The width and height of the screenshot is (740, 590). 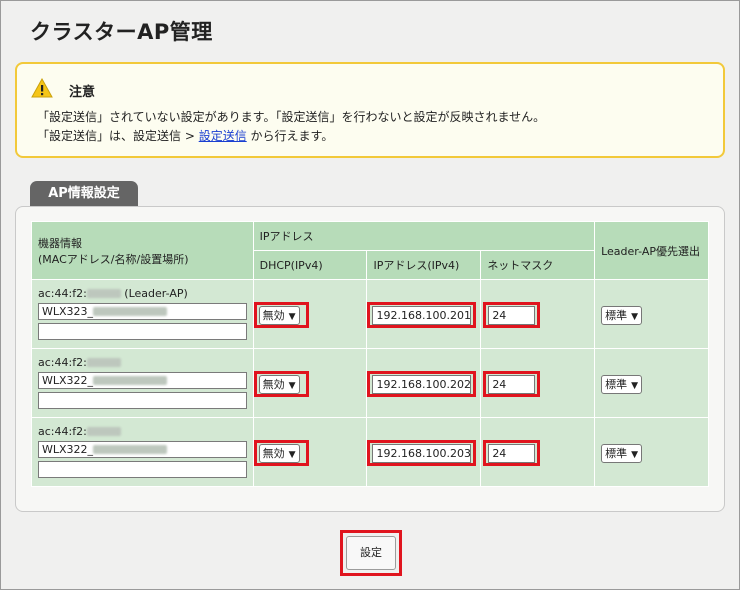 I want to click on header-leader-ap: Leader-AP優先選出, so click(x=651, y=250).